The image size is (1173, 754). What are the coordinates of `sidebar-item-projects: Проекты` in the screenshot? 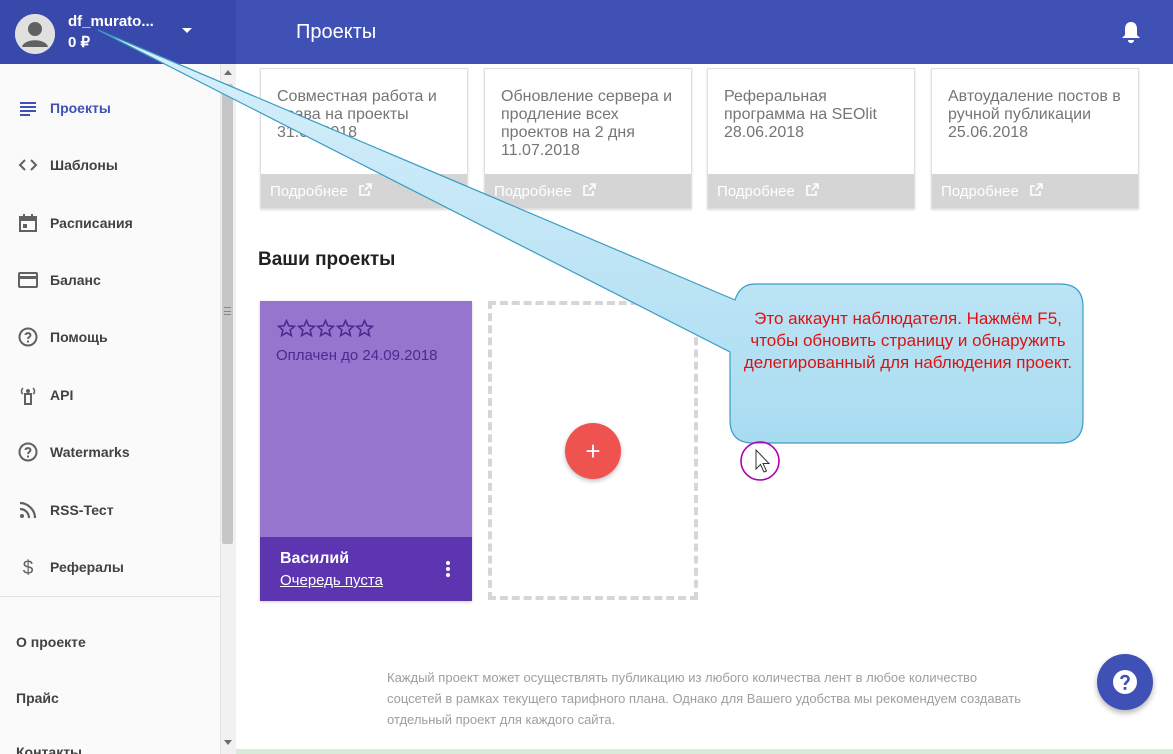 It's located at (110, 108).